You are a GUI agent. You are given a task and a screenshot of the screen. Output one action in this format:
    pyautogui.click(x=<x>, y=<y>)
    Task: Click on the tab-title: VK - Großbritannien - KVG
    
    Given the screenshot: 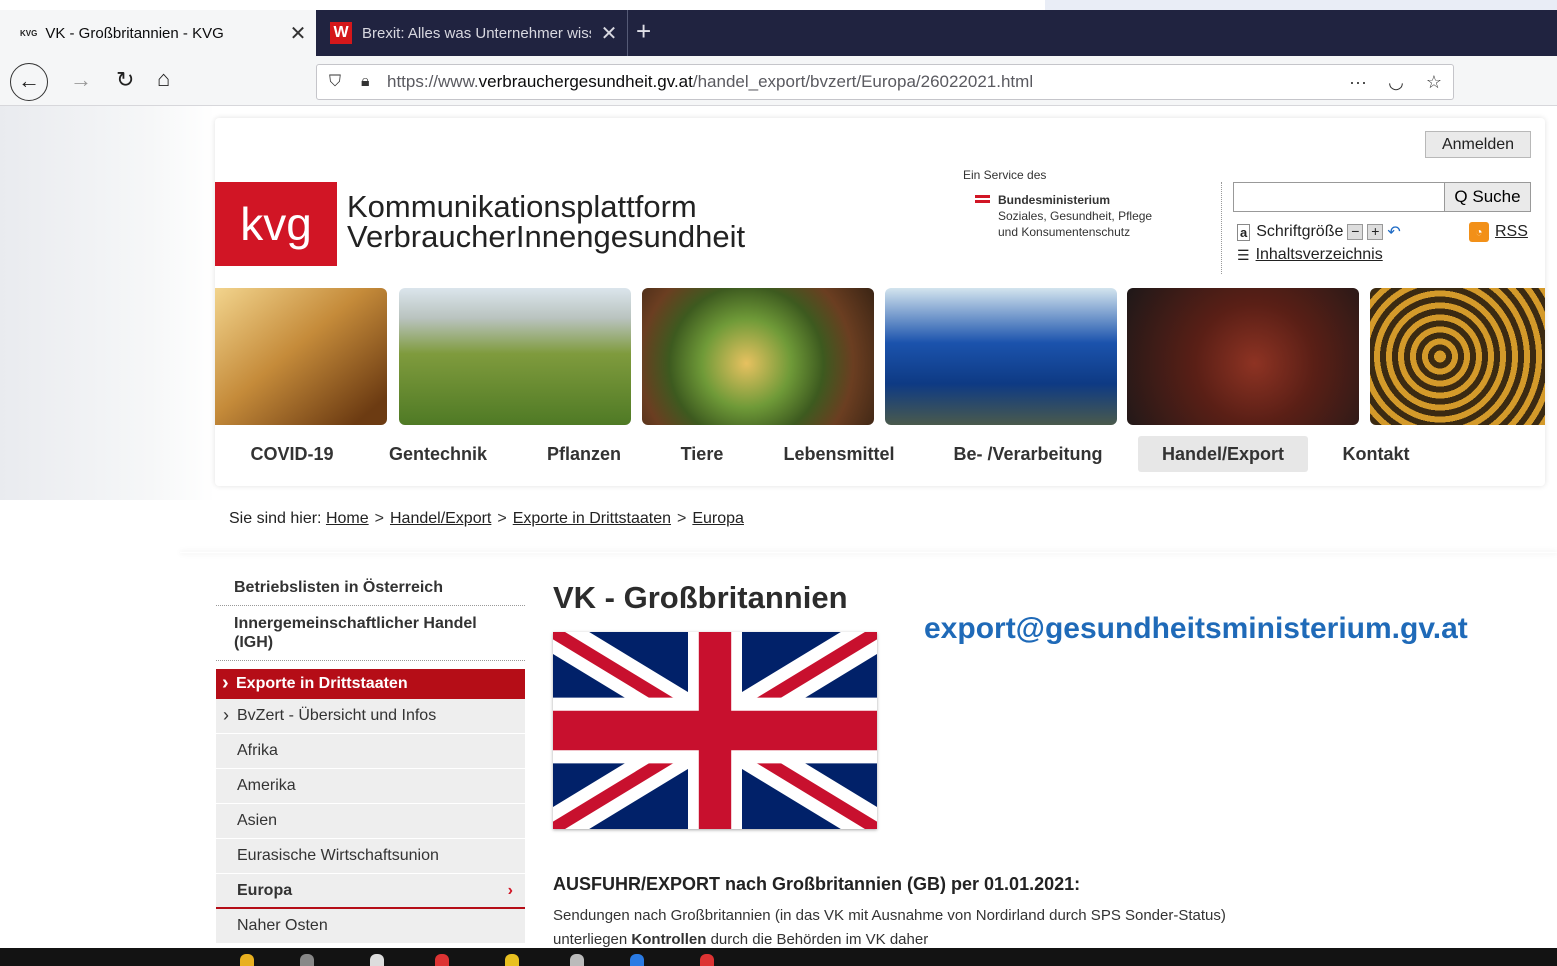 What is the action you would take?
    pyautogui.click(x=134, y=33)
    